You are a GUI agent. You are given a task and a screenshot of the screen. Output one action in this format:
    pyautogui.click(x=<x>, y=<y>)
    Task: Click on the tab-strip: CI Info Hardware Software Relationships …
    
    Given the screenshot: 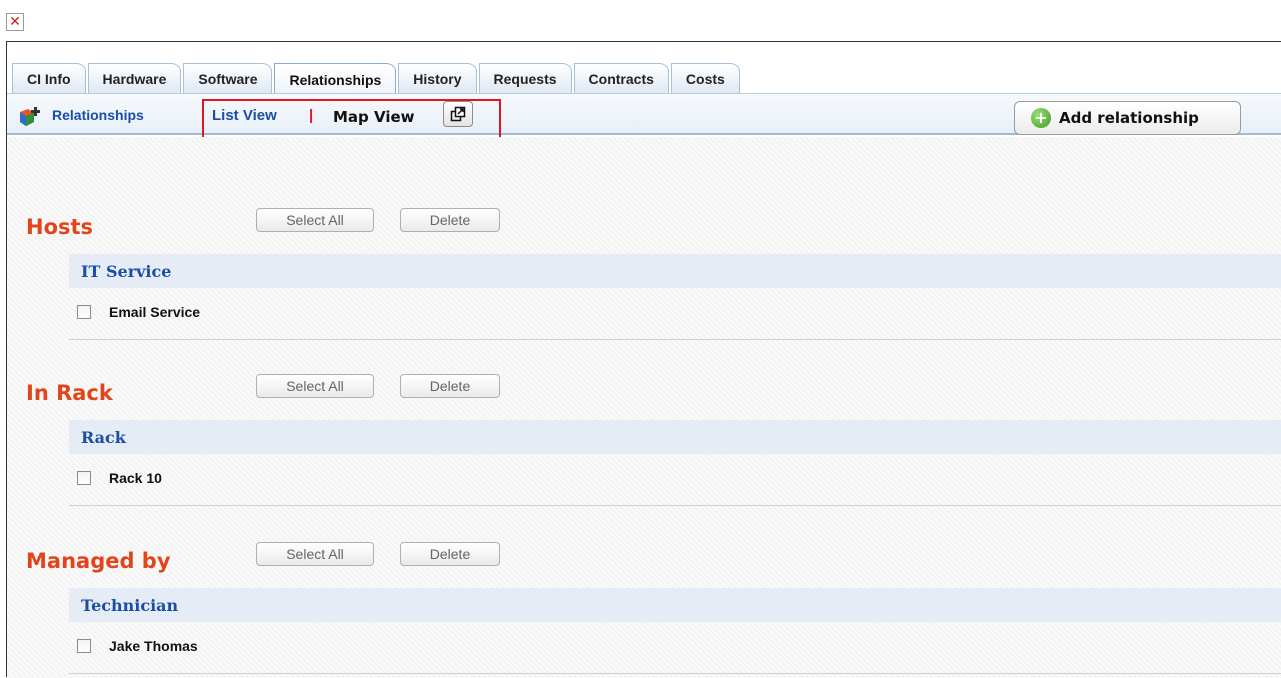 What is the action you would take?
    pyautogui.click(x=377, y=79)
    